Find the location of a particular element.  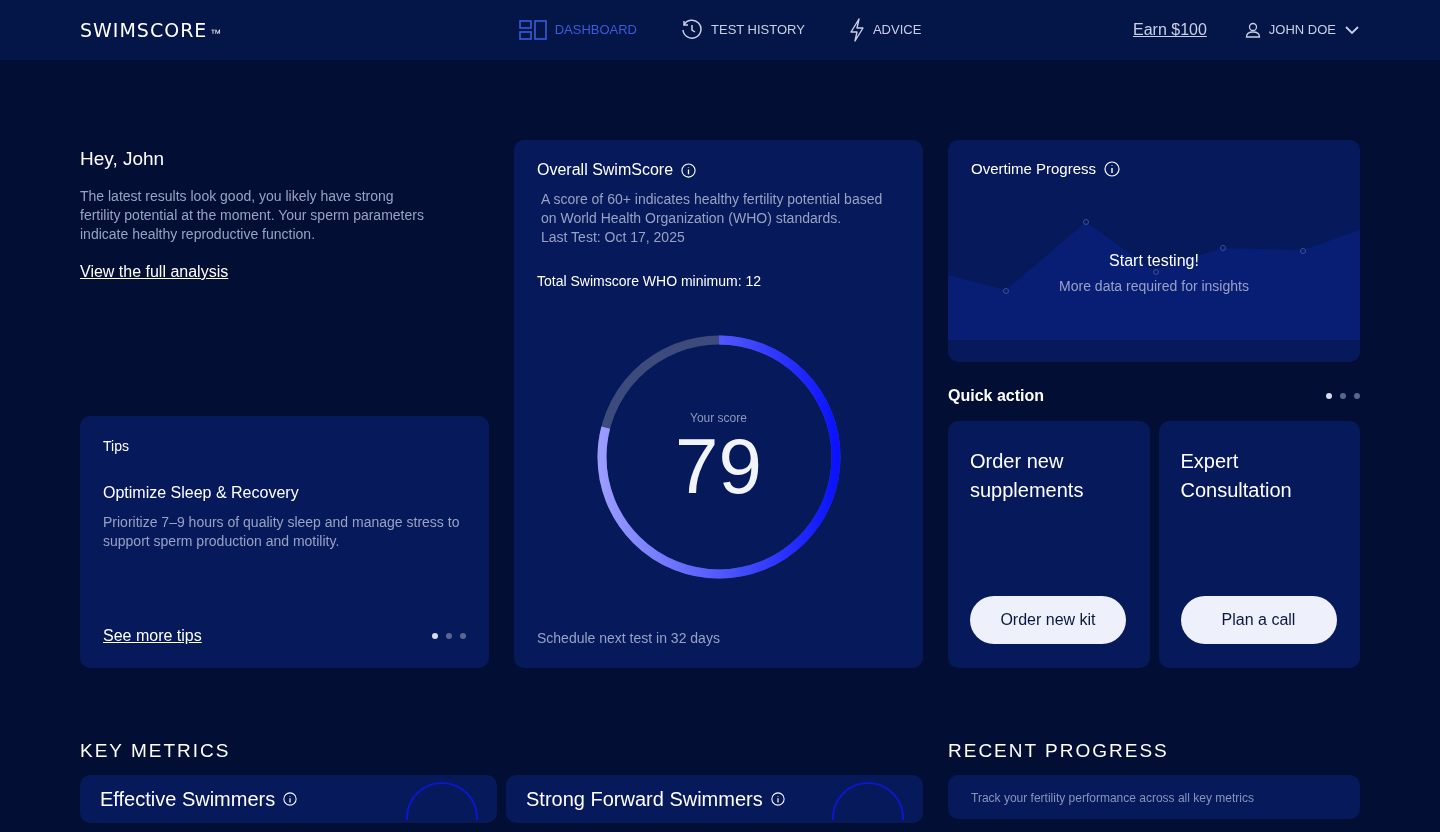

action-button: Order new kit is located at coordinates (1048, 620).